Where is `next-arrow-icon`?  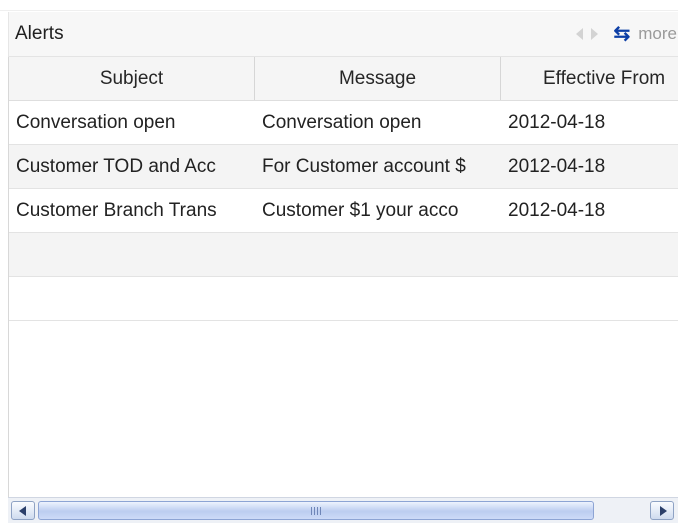 next-arrow-icon is located at coordinates (594, 34).